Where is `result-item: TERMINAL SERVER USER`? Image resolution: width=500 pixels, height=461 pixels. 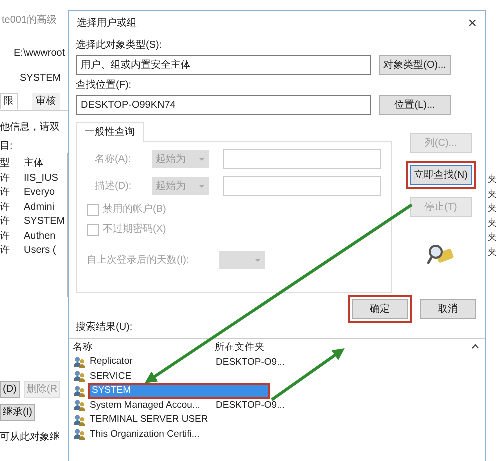 result-item: TERMINAL SERVER USER is located at coordinates (149, 420).